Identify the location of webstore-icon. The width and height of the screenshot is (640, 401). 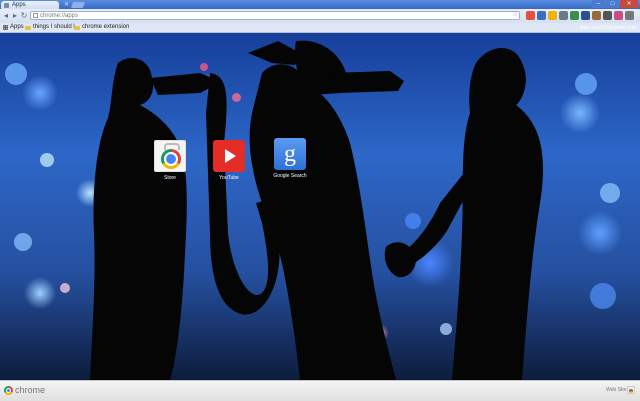
(631, 390).